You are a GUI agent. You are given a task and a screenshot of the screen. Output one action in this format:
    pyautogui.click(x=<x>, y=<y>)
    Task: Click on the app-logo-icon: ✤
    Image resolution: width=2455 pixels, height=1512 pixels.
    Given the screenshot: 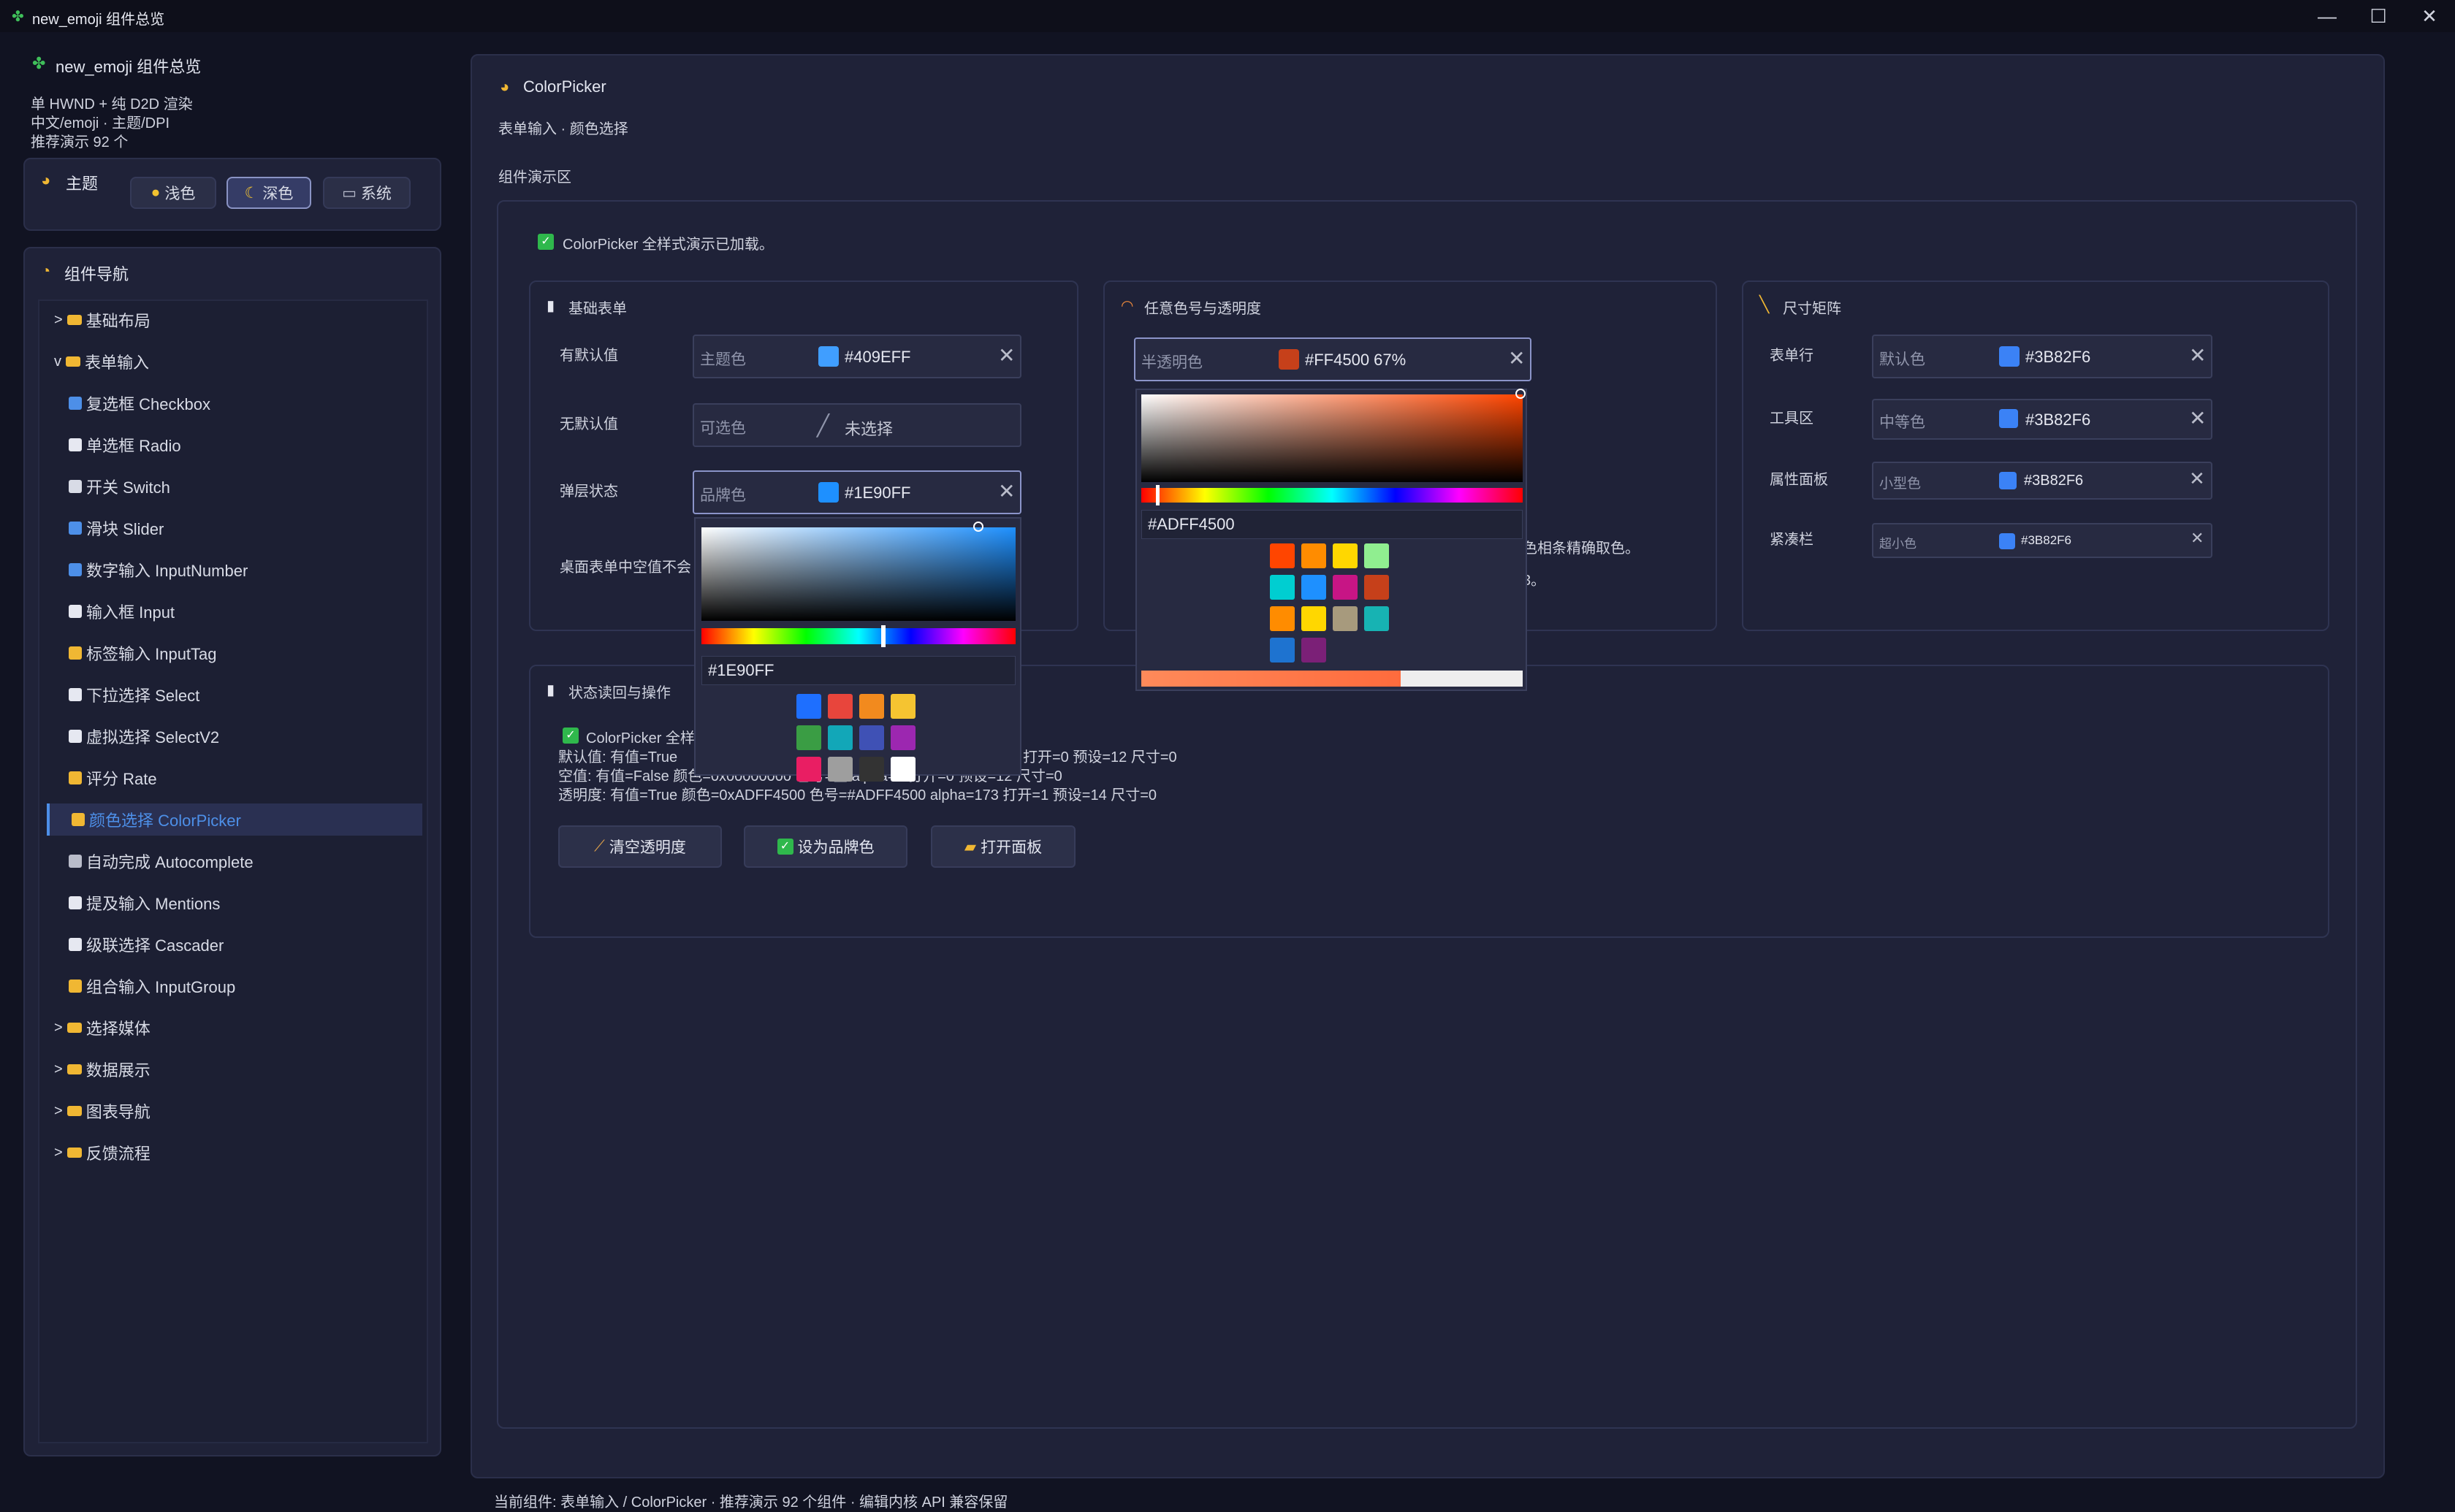 What is the action you would take?
    pyautogui.click(x=39, y=63)
    